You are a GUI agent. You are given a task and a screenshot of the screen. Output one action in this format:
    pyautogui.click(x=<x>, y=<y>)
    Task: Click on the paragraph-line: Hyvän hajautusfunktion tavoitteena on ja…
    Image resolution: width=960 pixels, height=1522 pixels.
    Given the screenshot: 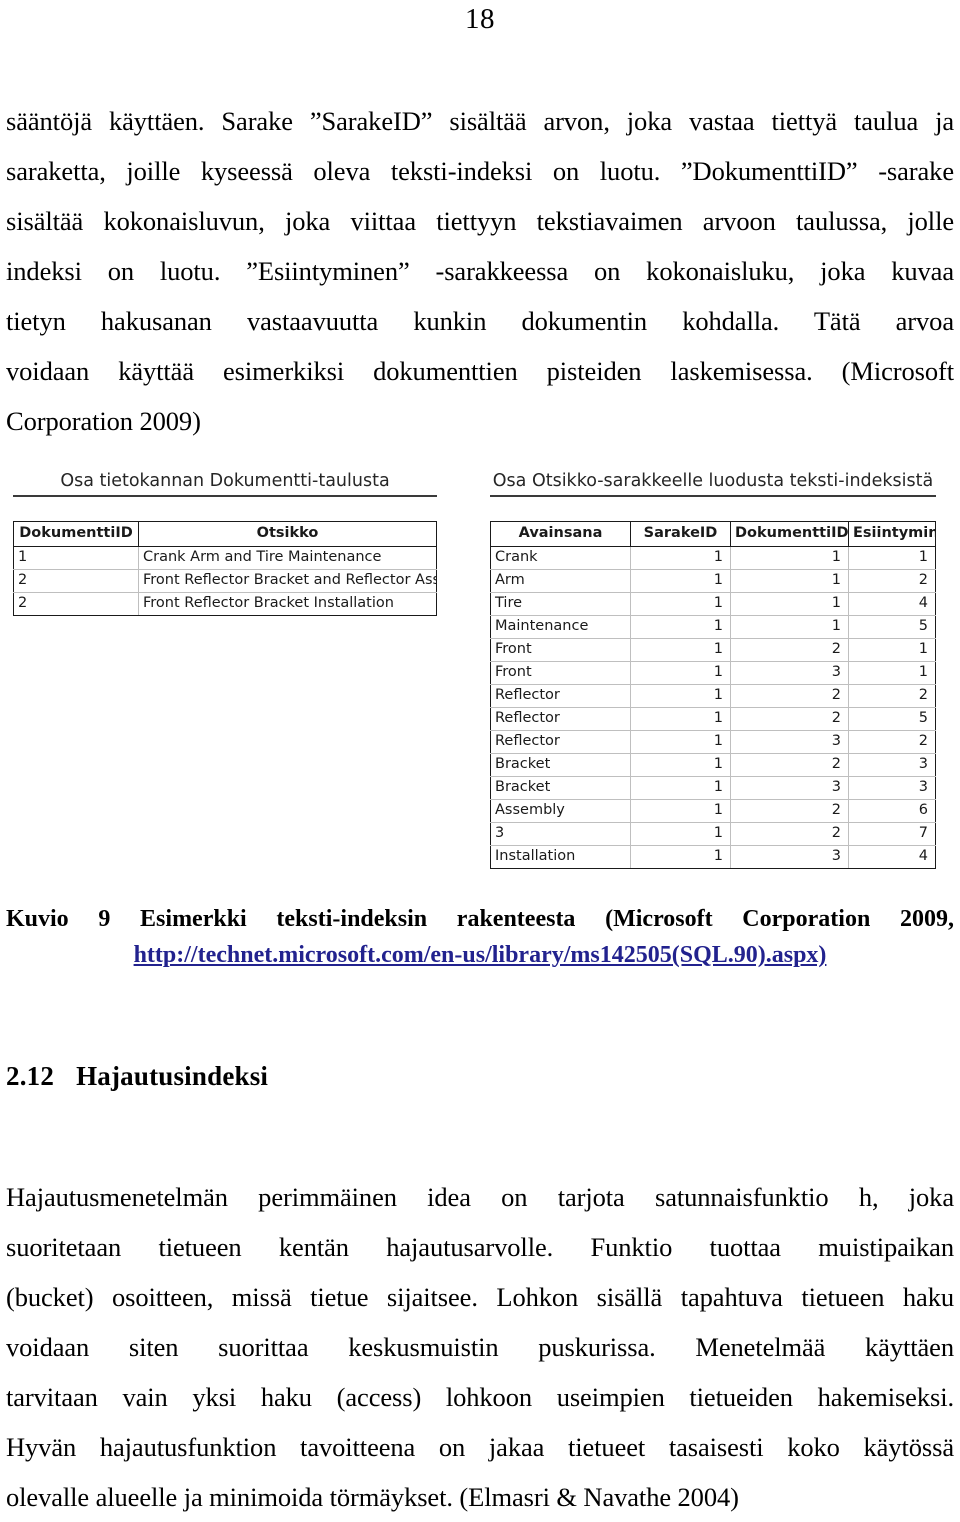 What is the action you would take?
    pyautogui.click(x=480, y=1447)
    